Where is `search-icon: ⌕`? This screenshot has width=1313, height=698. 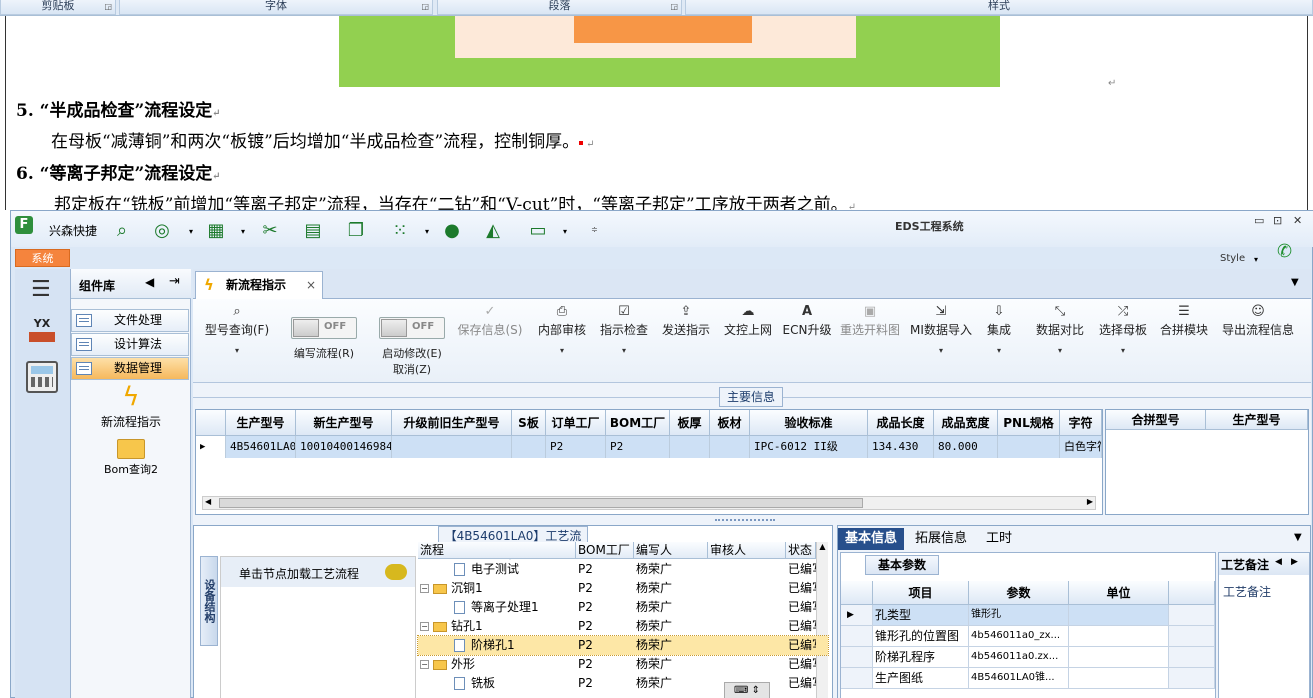 search-icon: ⌕ is located at coordinates (122, 230).